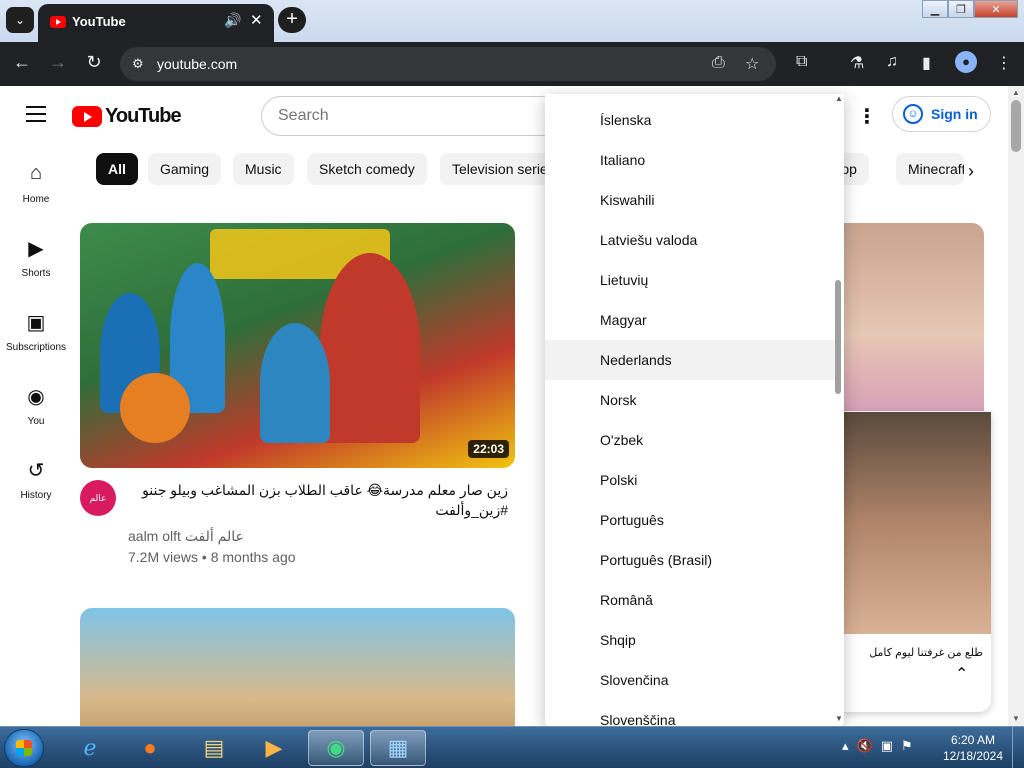  What do you see at coordinates (214, 748) in the screenshot?
I see `file-explorer-icon: ▤` at bounding box center [214, 748].